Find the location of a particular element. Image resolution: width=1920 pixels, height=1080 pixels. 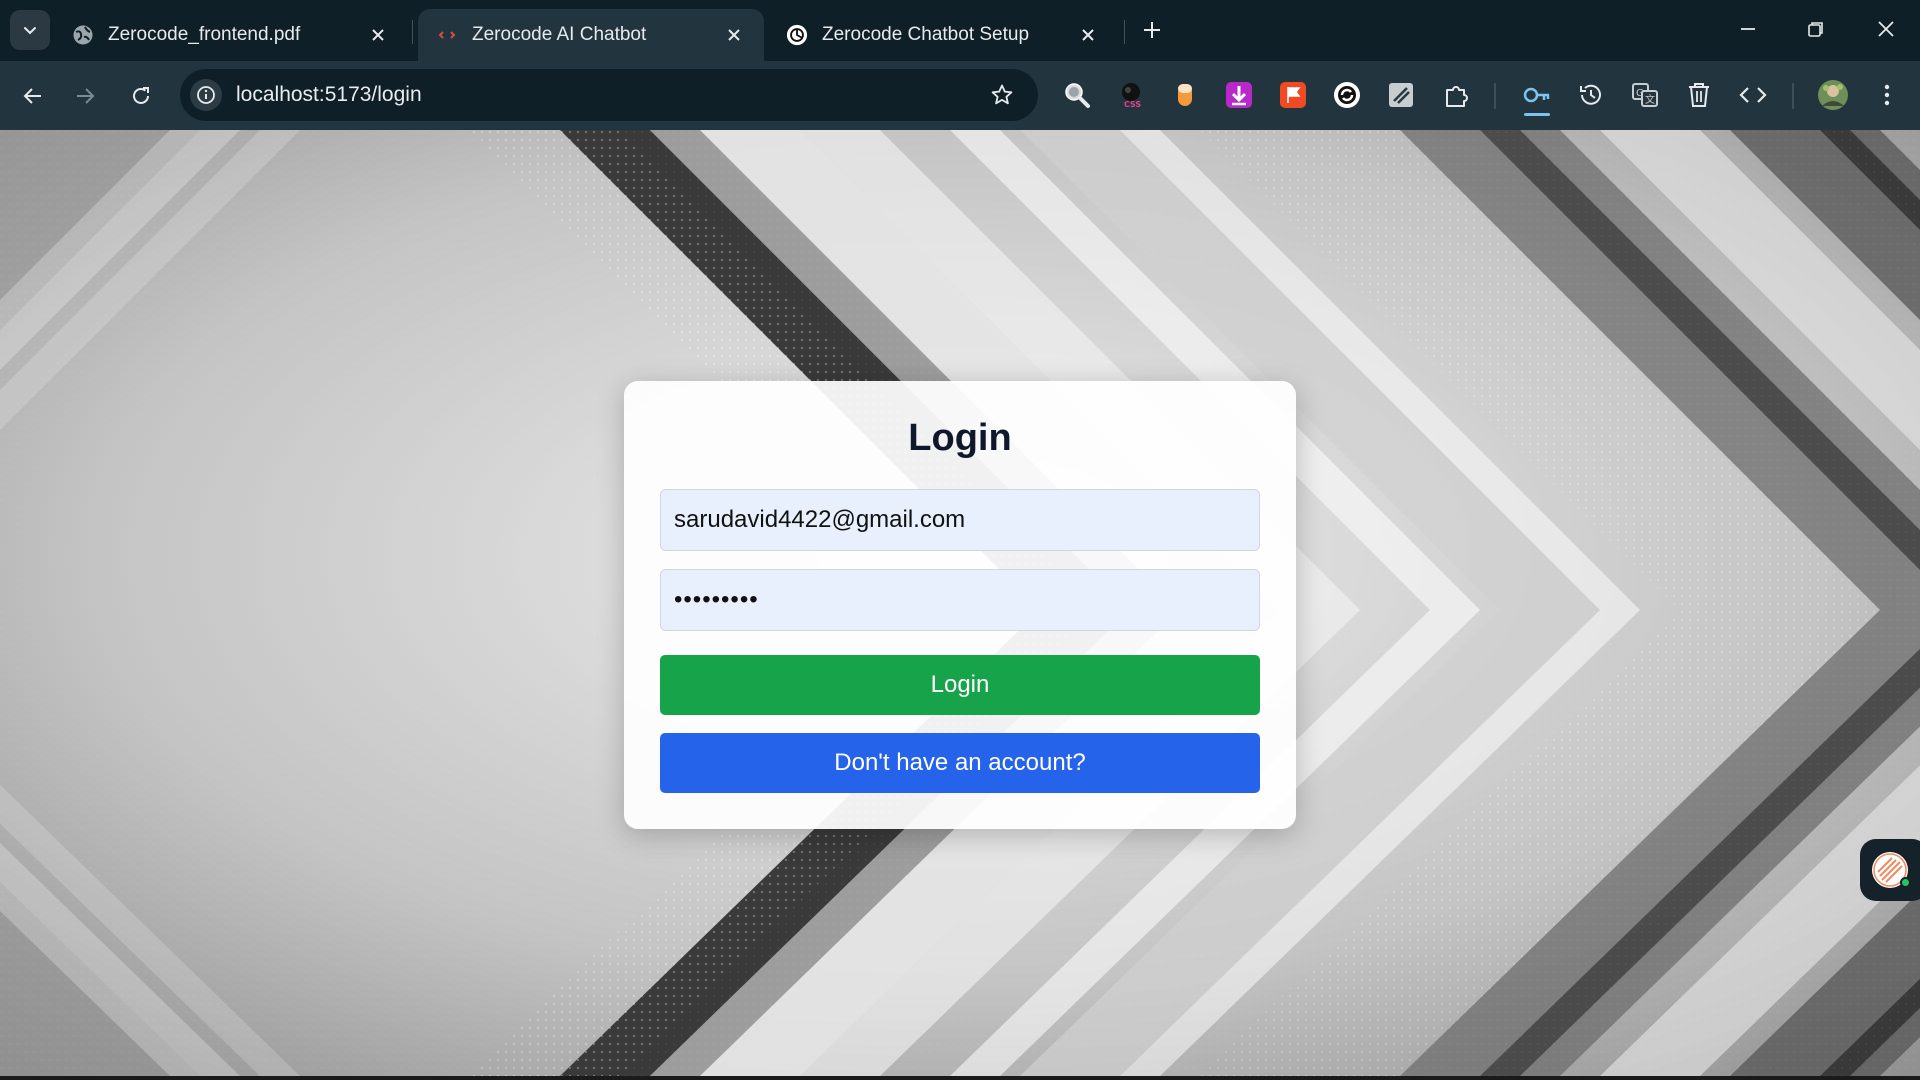

tab-search-button is located at coordinates (30, 30).